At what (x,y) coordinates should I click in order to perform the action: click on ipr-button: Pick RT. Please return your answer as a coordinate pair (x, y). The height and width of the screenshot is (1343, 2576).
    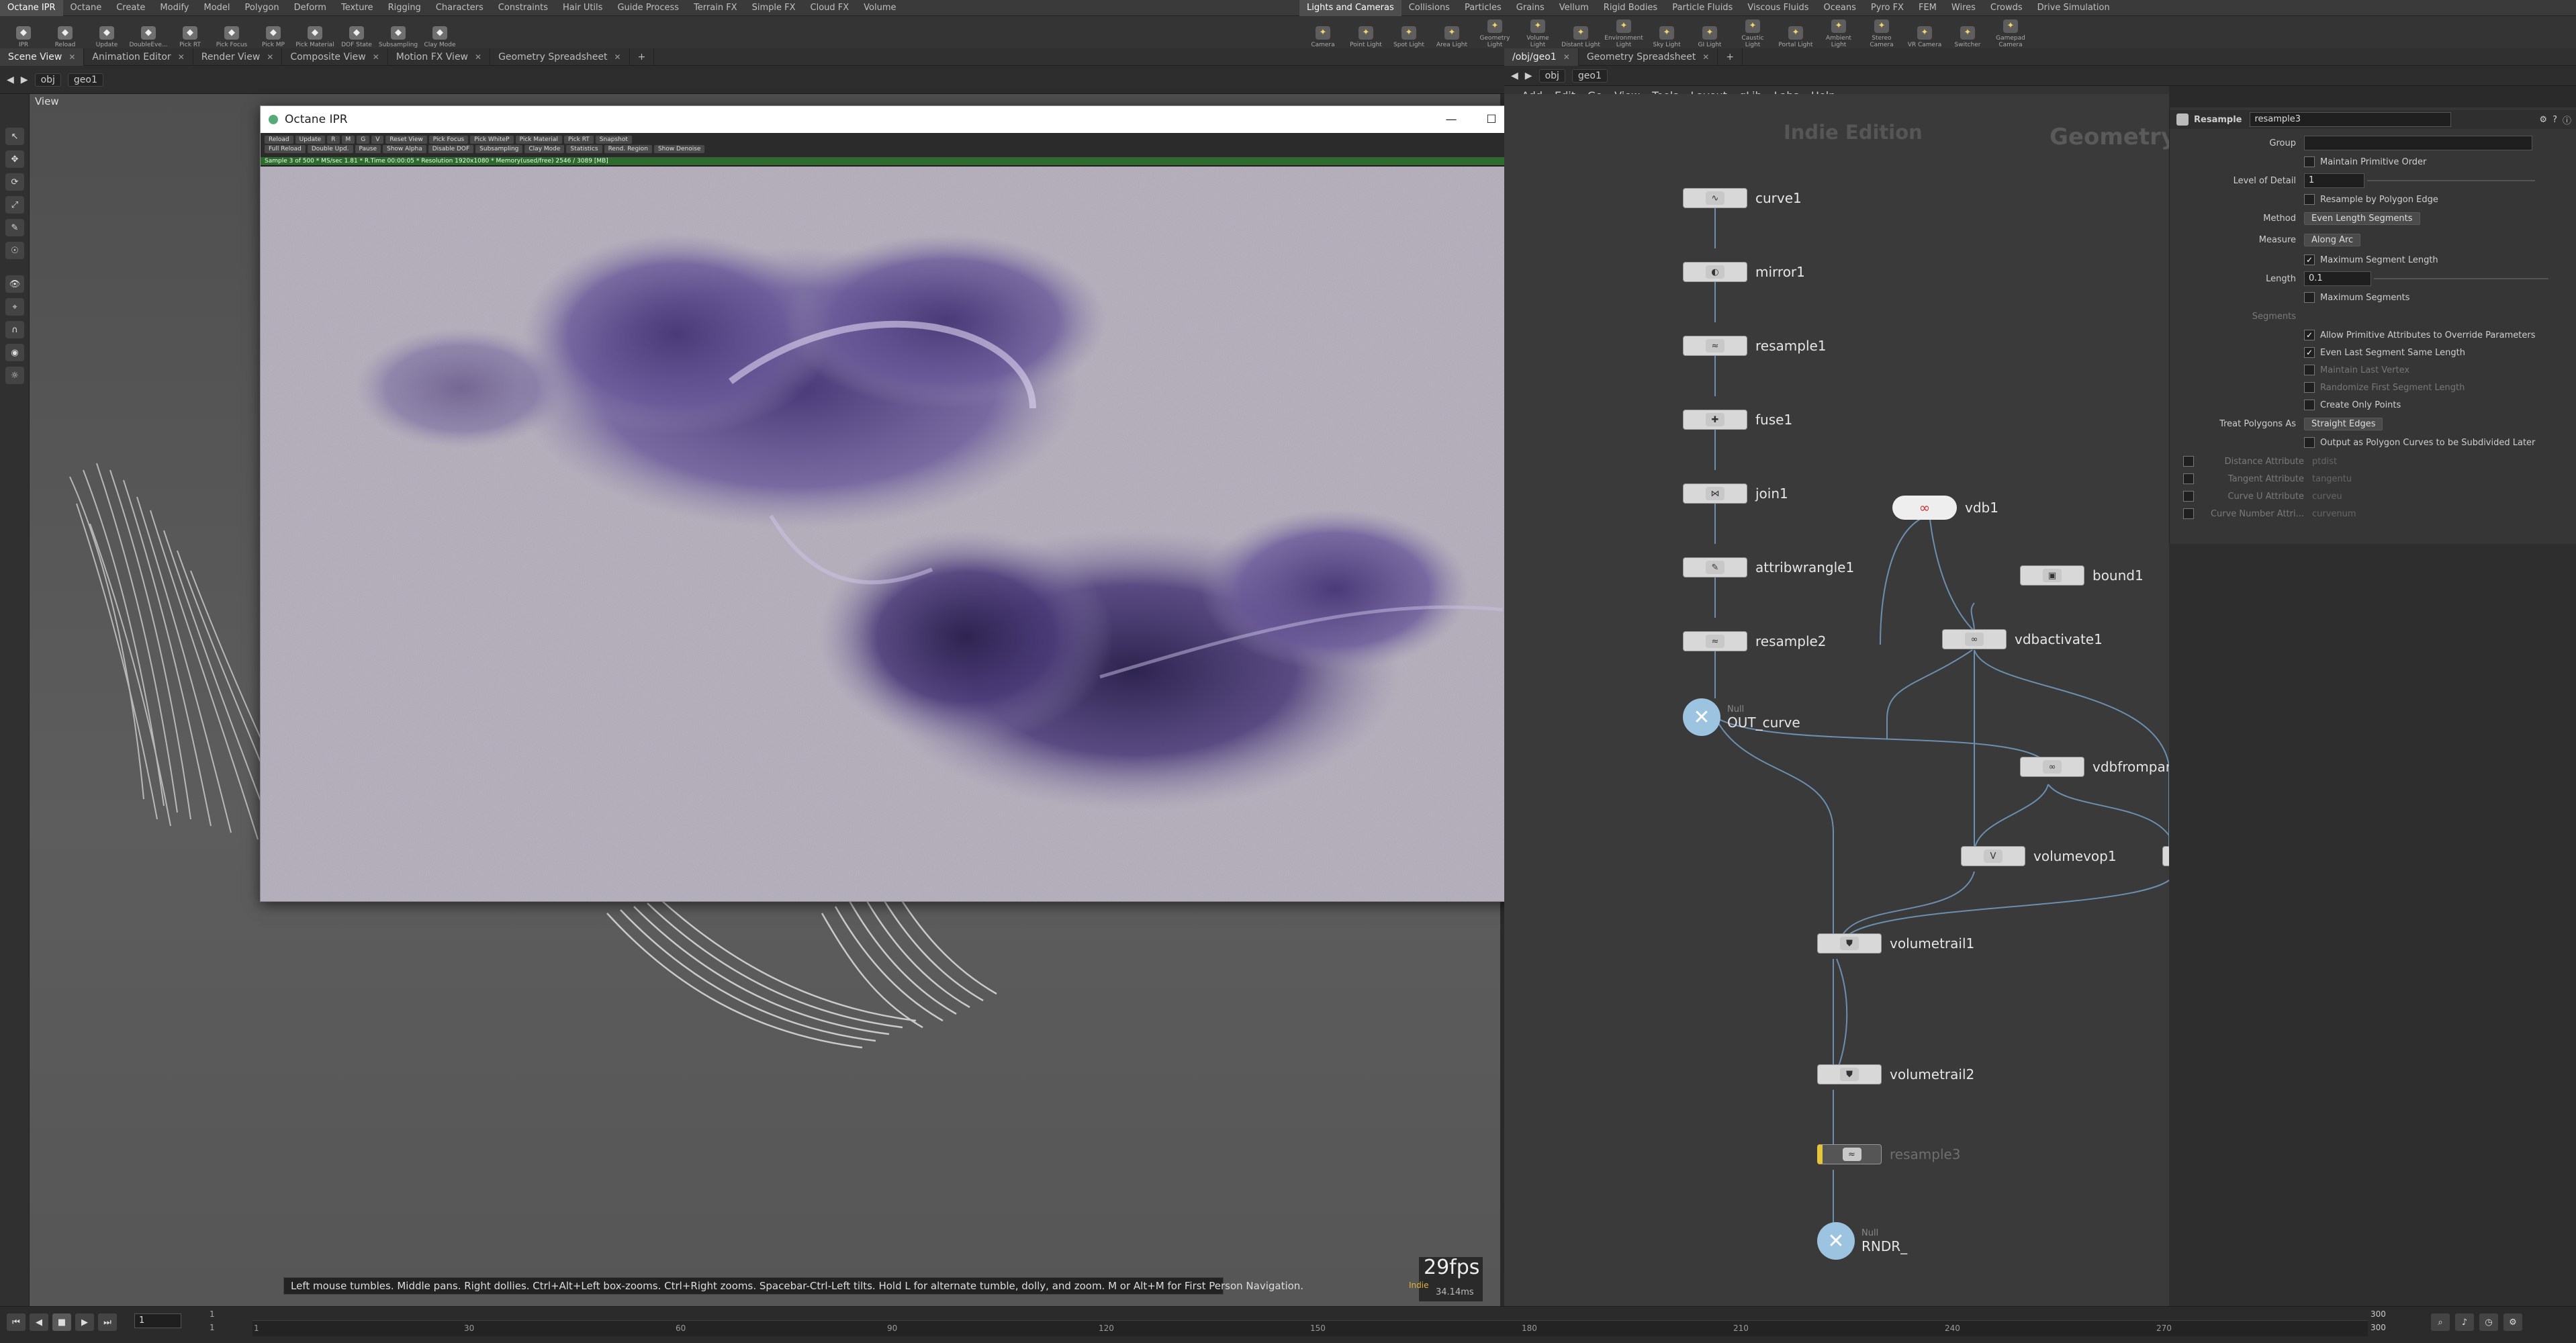
    Looking at the image, I should click on (578, 140).